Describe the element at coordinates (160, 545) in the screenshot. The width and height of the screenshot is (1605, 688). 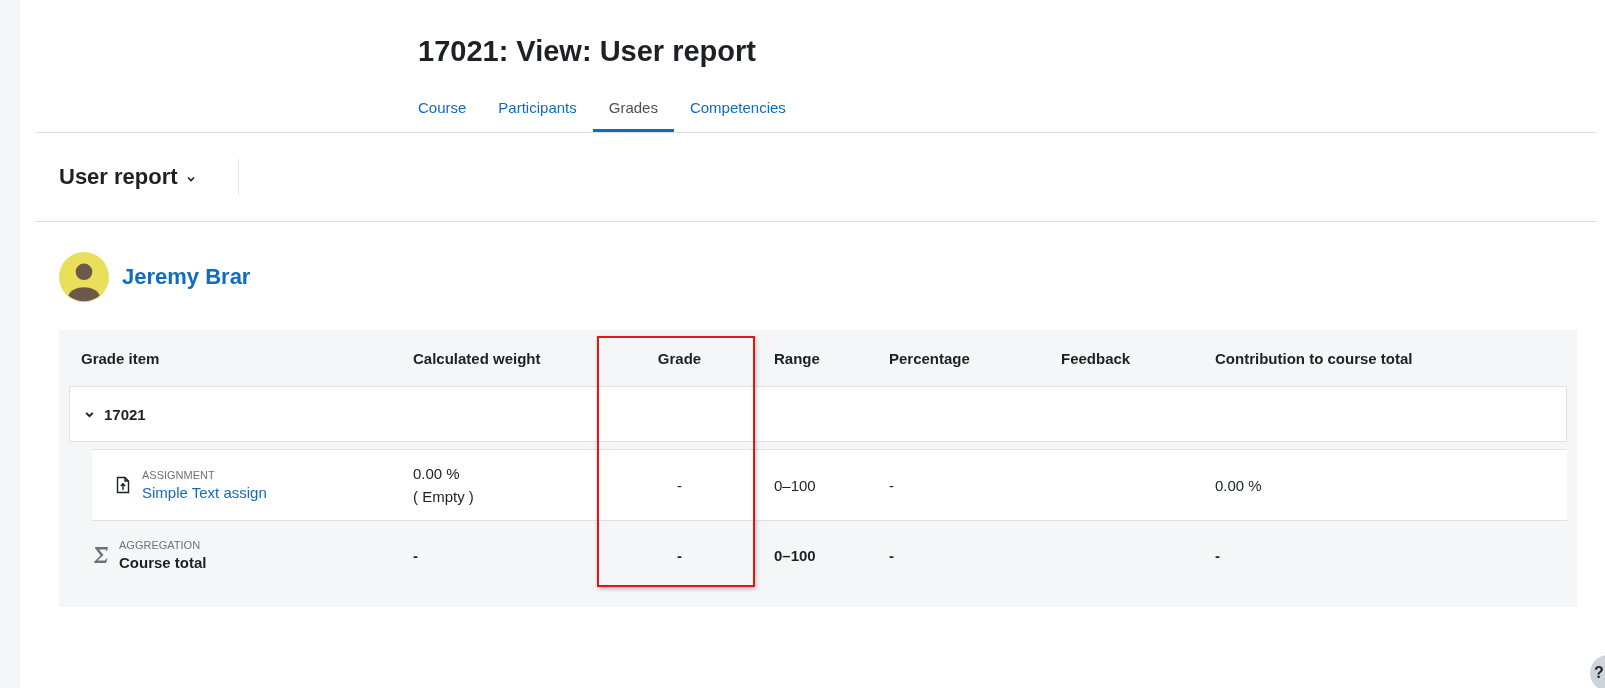
I see `item-type-label: AGGREGATION` at that location.